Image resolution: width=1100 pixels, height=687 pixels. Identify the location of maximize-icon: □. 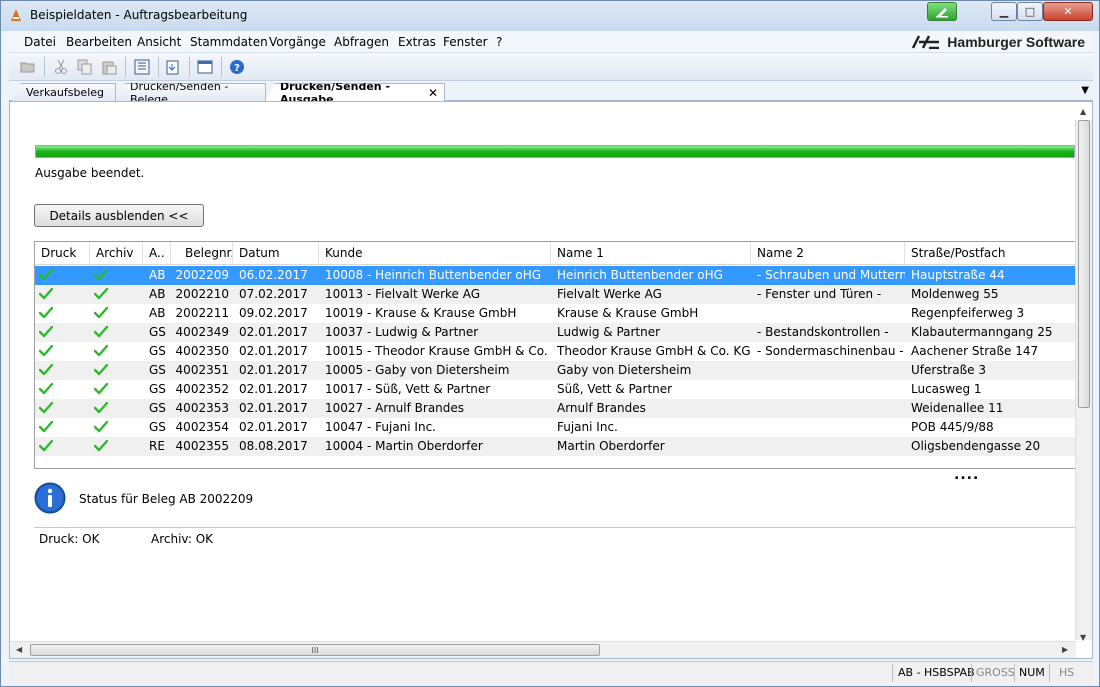
(1030, 11).